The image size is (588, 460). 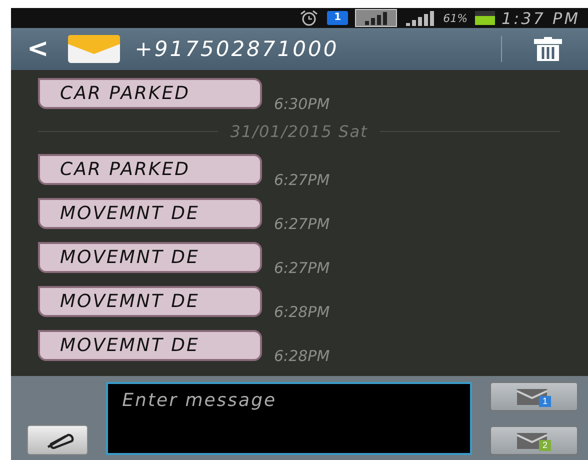 I want to click on send-button: 1, so click(x=534, y=396).